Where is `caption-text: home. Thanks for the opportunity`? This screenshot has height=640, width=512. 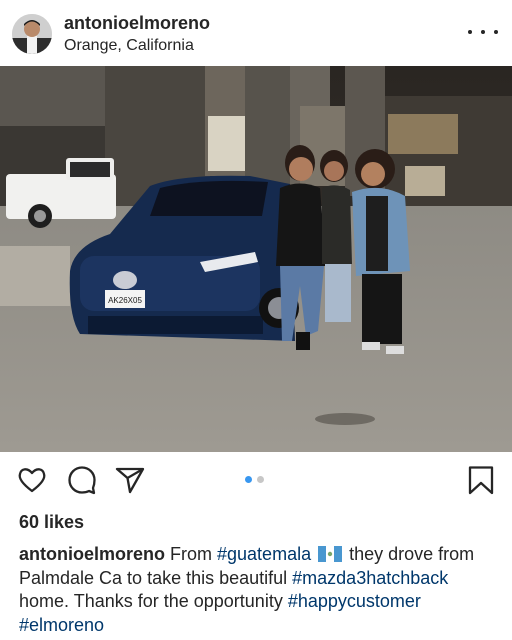 caption-text: home. Thanks for the opportunity is located at coordinates (153, 601).